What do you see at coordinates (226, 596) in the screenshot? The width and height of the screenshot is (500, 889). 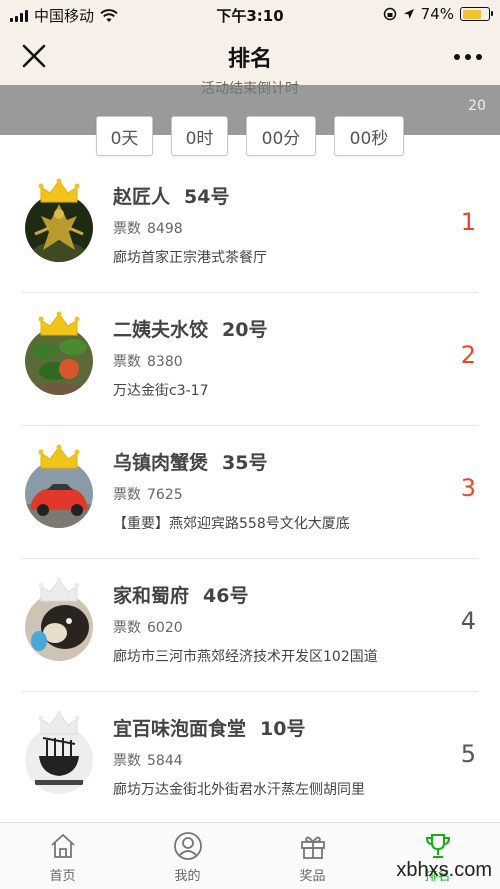 I see `item-number: 46号` at bounding box center [226, 596].